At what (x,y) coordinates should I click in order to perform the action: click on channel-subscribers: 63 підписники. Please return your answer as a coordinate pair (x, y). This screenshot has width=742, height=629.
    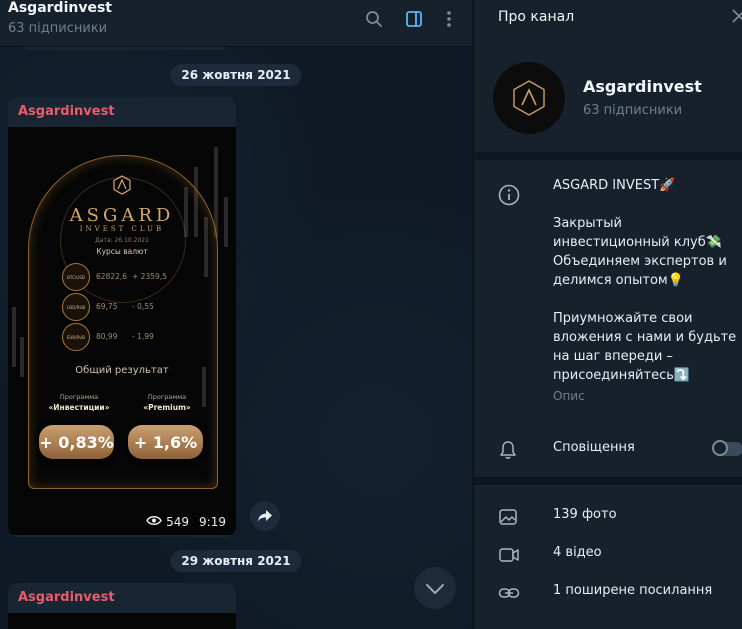
    Looking at the image, I should click on (633, 110).